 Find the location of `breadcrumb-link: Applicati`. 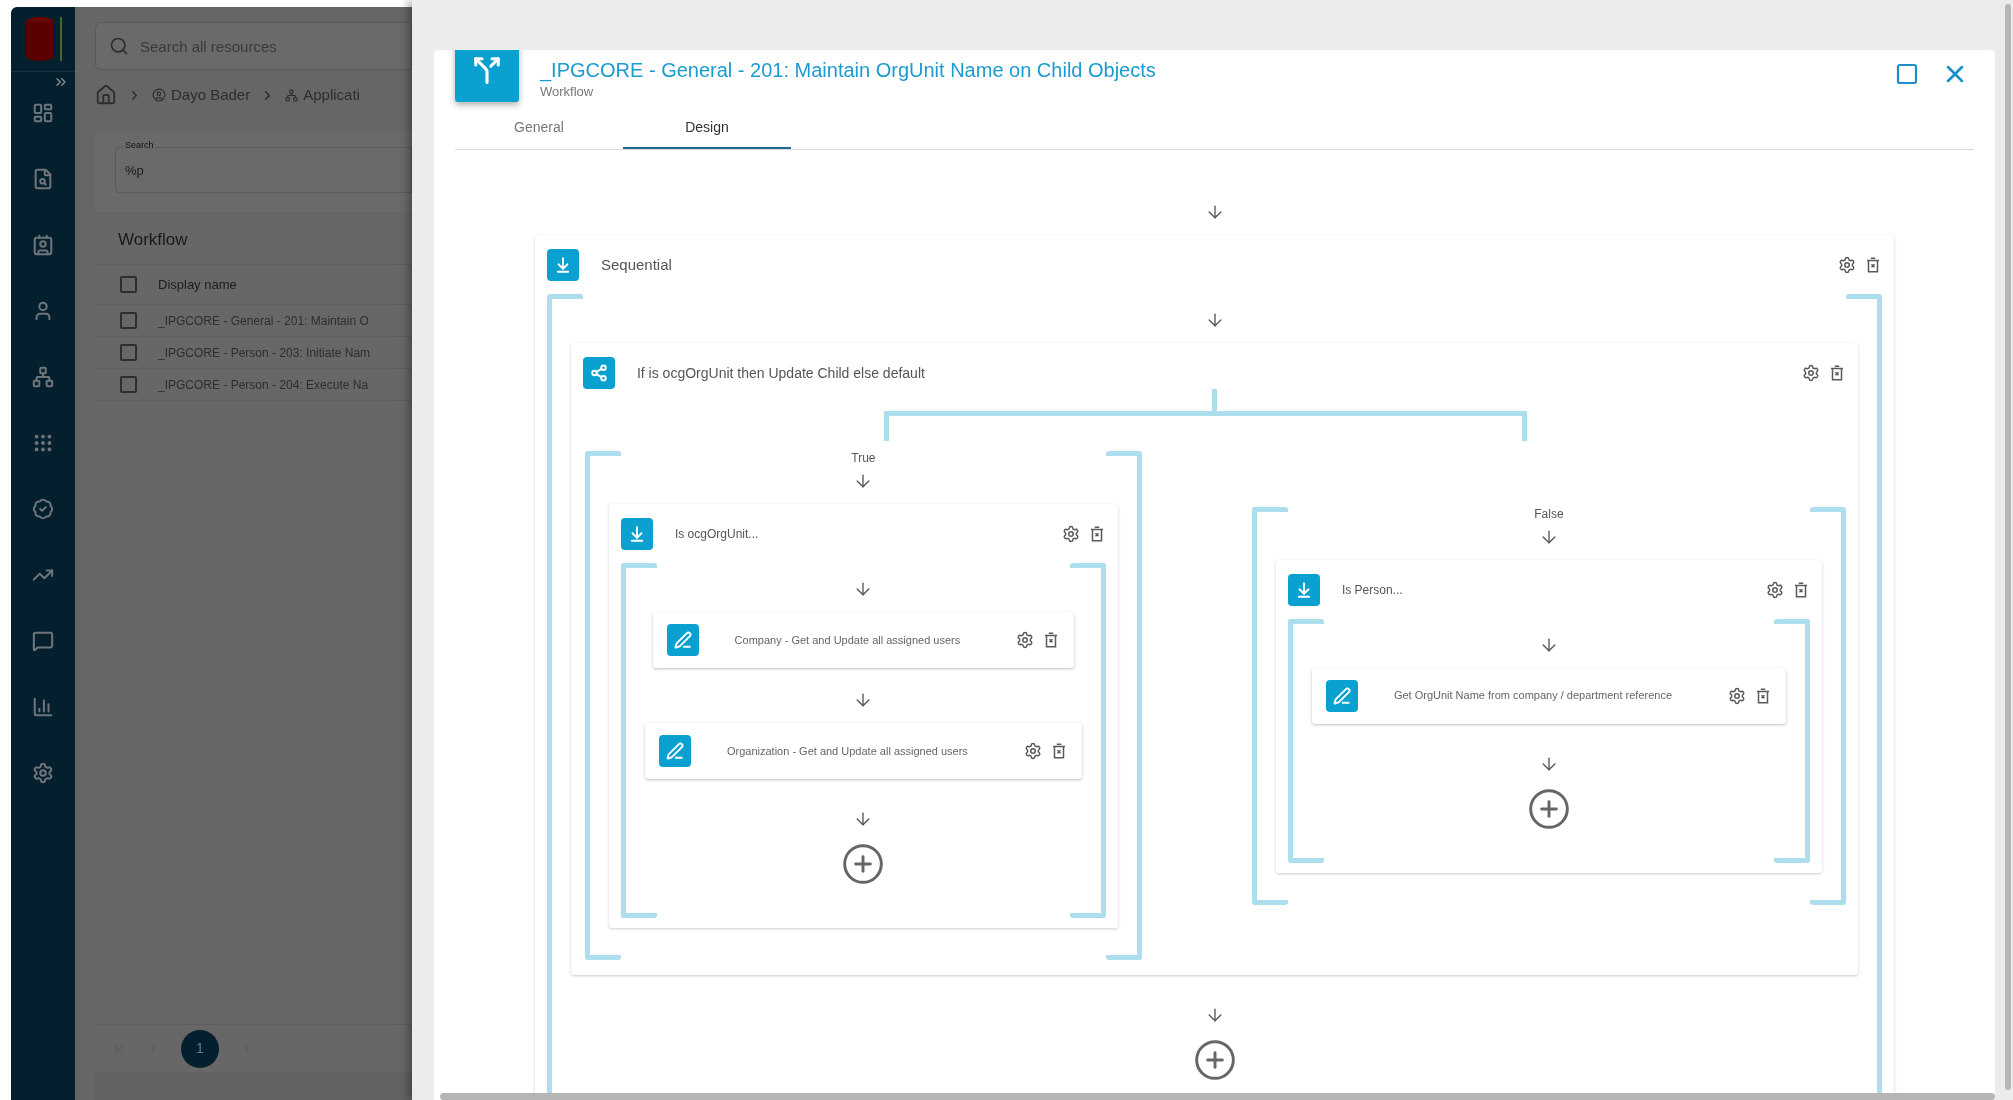

breadcrumb-link: Applicati is located at coordinates (331, 95).